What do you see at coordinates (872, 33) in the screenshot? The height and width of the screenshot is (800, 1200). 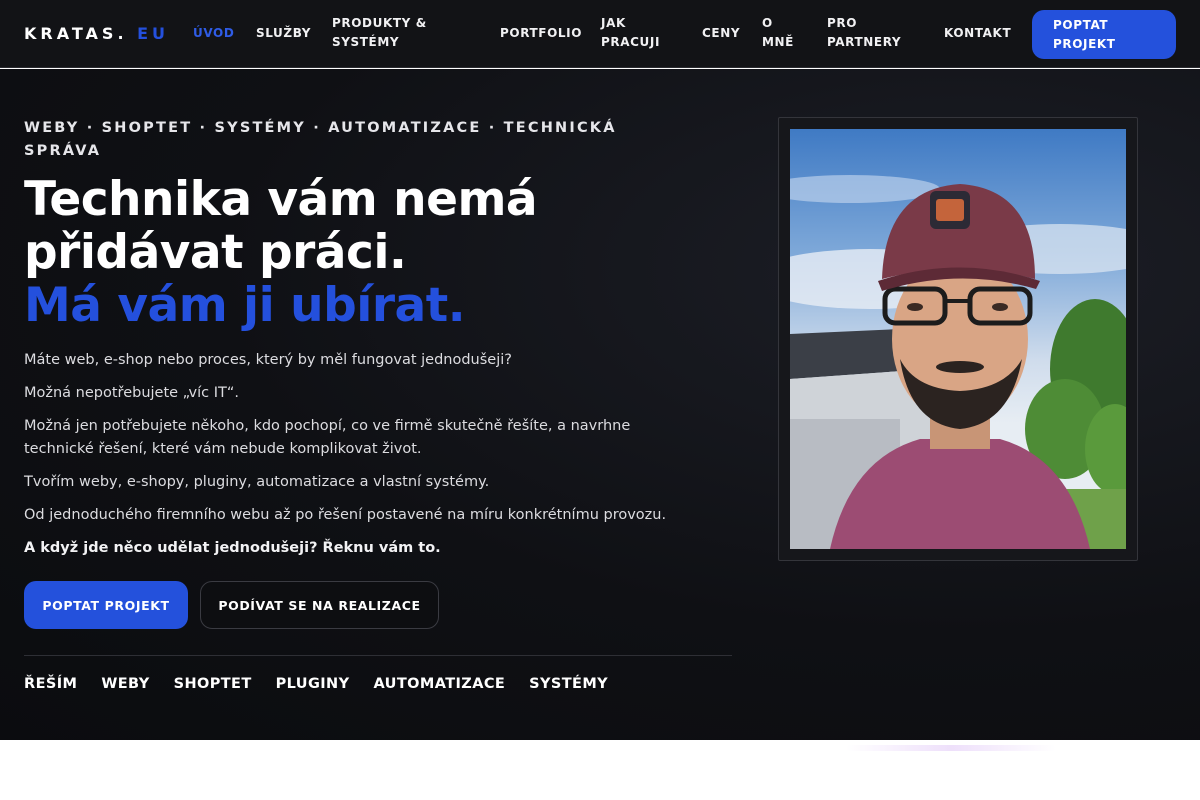 I see `nav-item-pro-partnery: PRO PARTNERY` at bounding box center [872, 33].